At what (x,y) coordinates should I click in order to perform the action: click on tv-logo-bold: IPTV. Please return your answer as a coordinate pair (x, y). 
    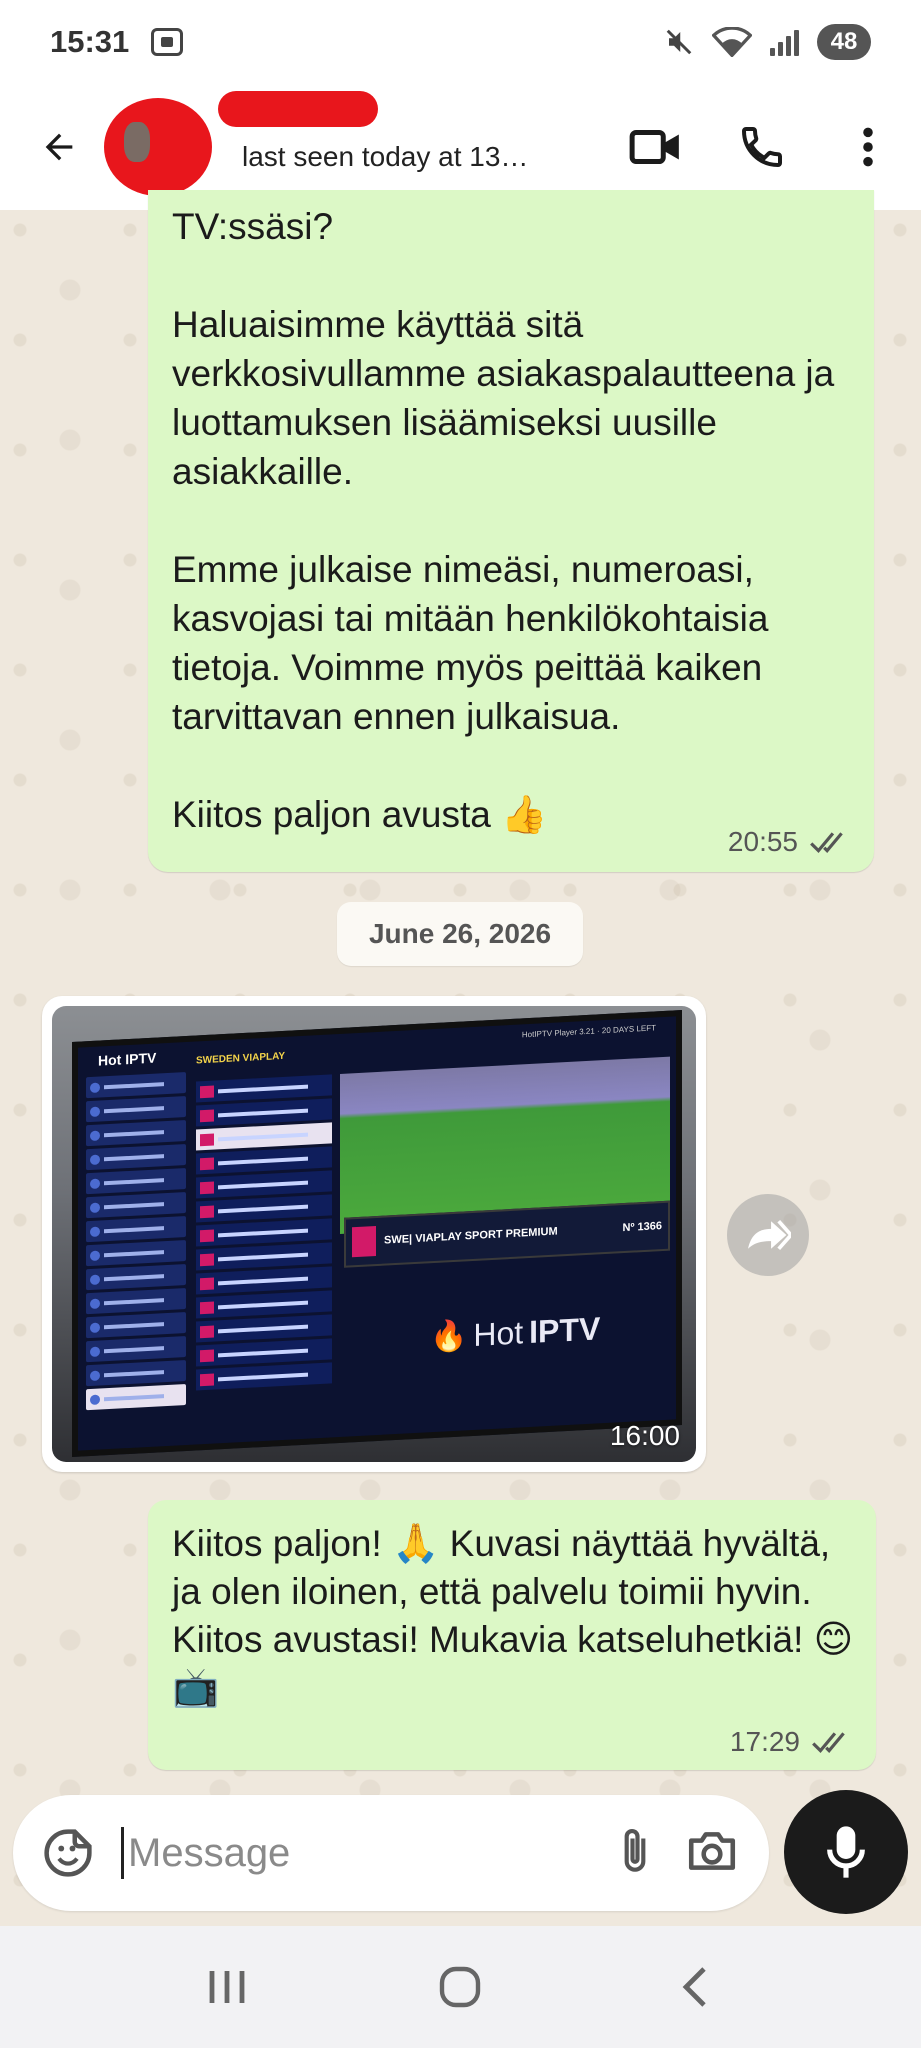
    Looking at the image, I should click on (565, 1330).